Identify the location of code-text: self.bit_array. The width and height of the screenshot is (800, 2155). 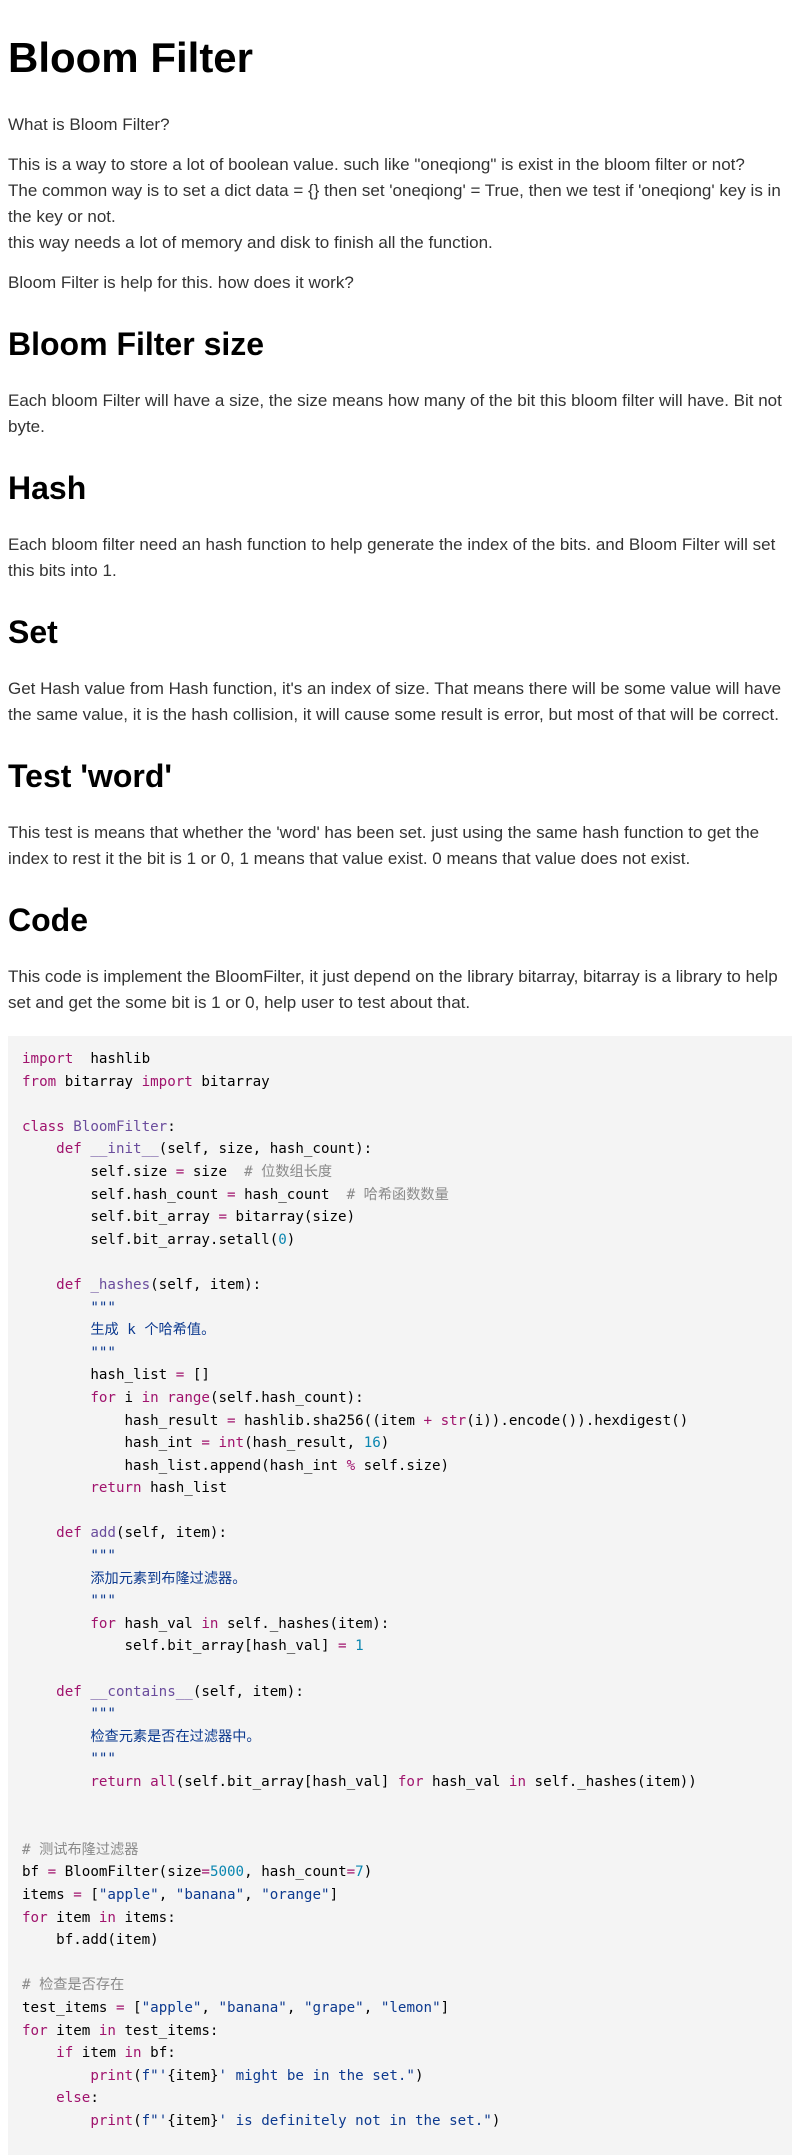
(120, 1217).